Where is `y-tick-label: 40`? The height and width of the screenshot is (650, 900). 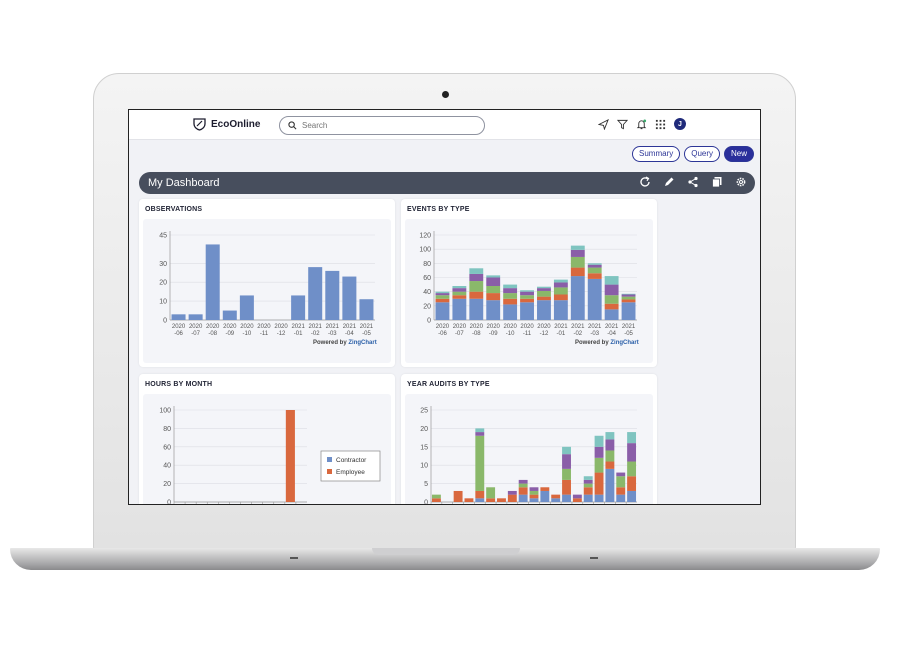
y-tick-label: 40 is located at coordinates (427, 292).